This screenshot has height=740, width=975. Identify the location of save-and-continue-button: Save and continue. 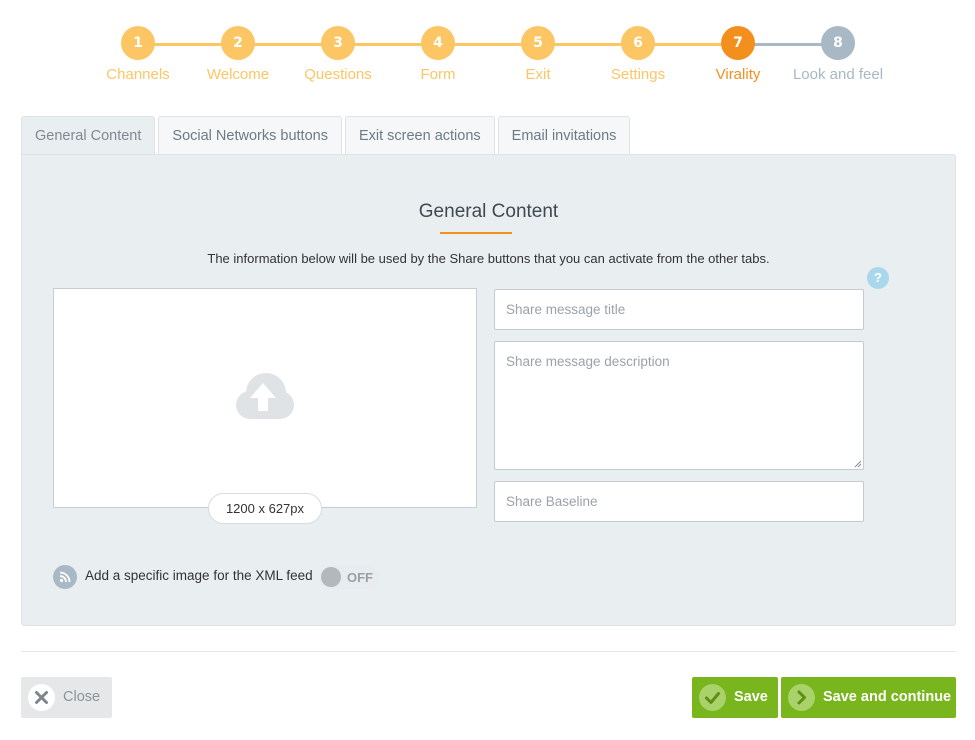
(868, 697).